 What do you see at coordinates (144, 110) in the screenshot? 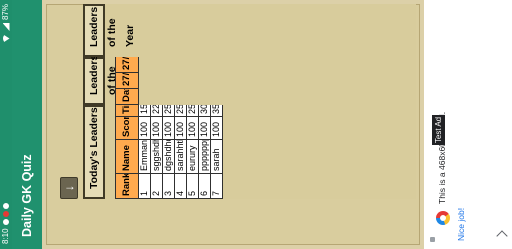
I see `time-cell: 15` at bounding box center [144, 110].